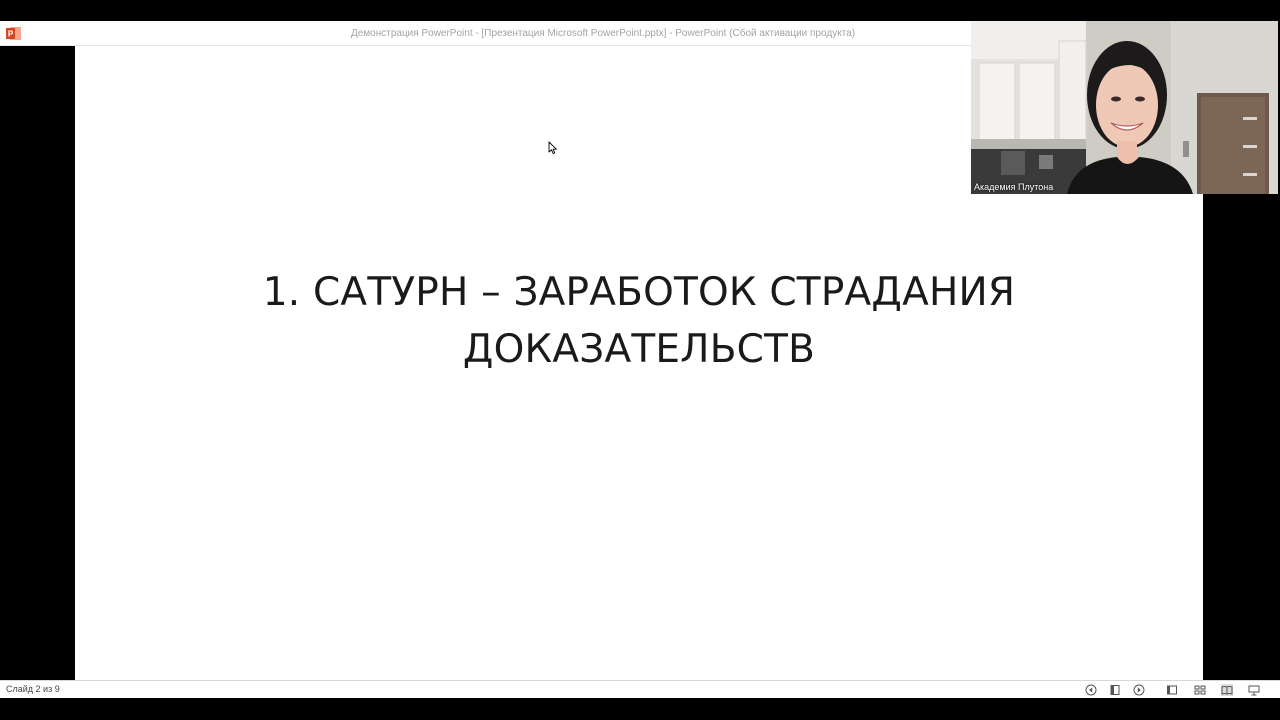 The width and height of the screenshot is (1280, 720). I want to click on participant-name-label: Академия Плутона, so click(1014, 187).